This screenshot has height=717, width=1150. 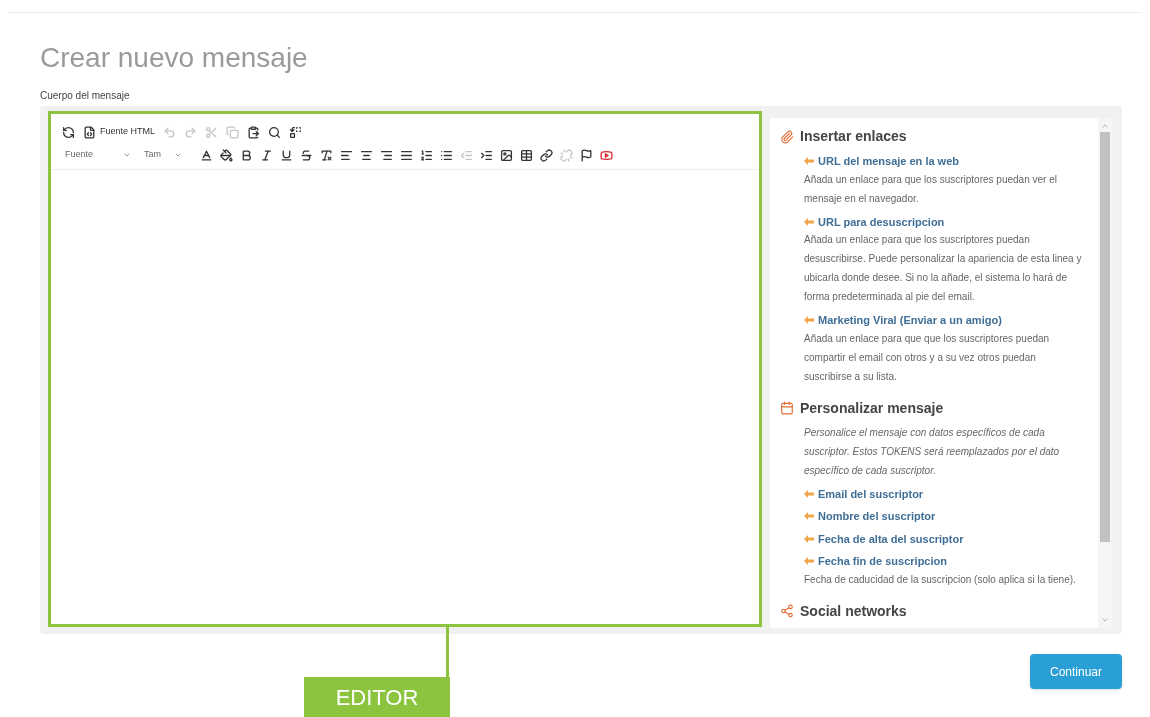 I want to click on insert-link: Fecha de alta del suscriptor, so click(x=944, y=538).